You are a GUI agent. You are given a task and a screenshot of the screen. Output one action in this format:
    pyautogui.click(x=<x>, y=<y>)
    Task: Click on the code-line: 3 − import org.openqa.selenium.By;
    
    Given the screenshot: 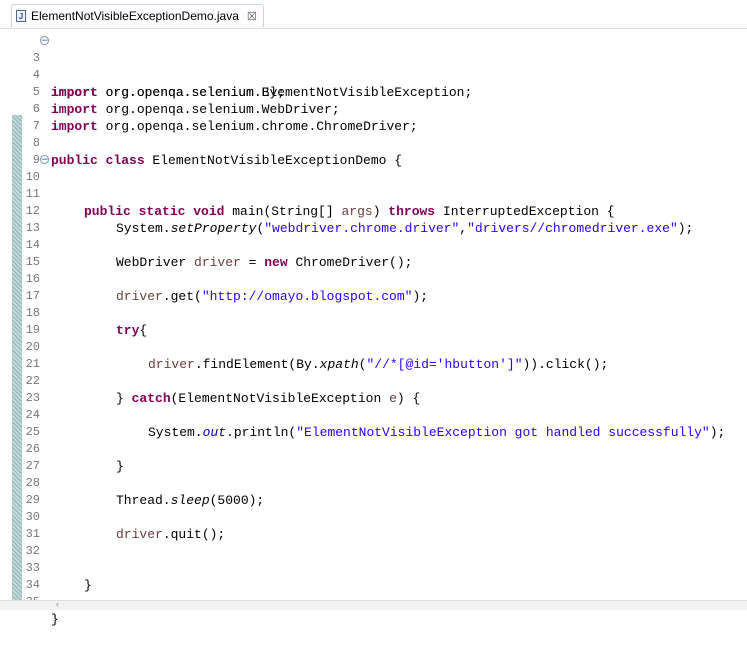 What is the action you would take?
    pyautogui.click(x=373, y=66)
    